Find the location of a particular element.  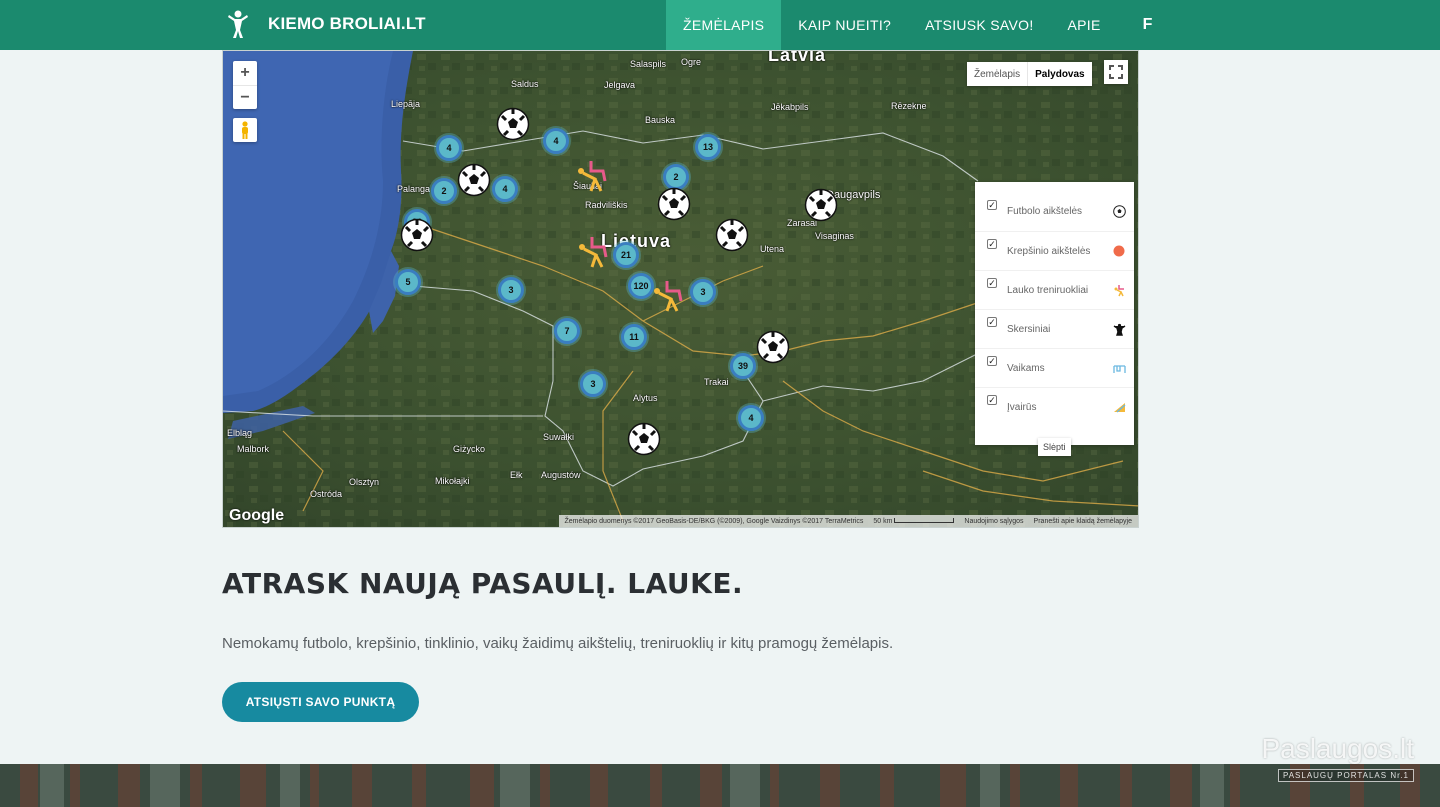

pullup-bar-icon is located at coordinates (1119, 329).